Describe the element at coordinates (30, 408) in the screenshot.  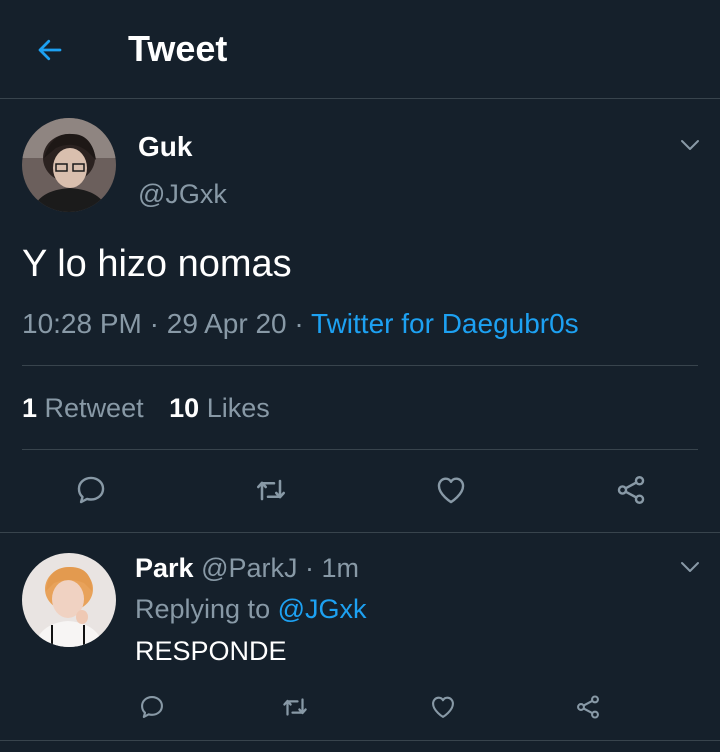
I see `retweets-count: 1` at that location.